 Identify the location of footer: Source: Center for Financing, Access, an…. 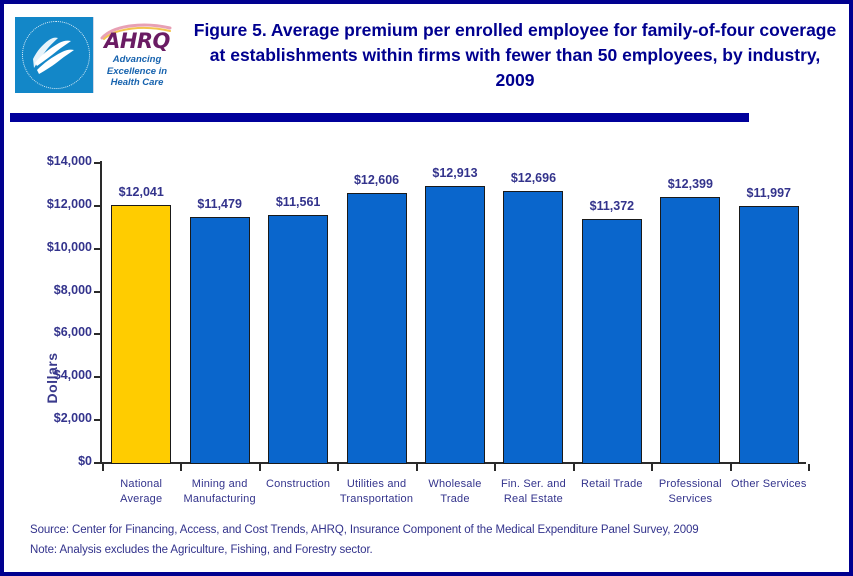
(426, 546).